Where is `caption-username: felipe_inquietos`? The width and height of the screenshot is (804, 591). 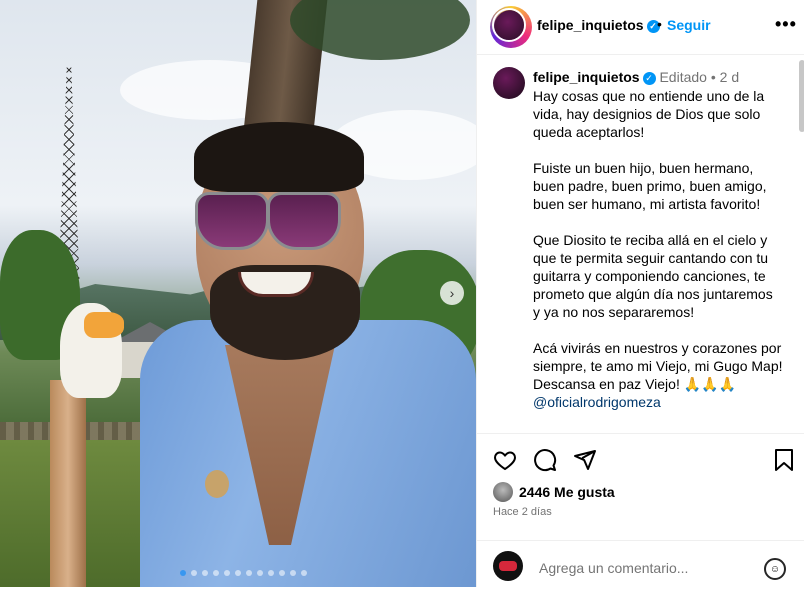
caption-username: felipe_inquietos is located at coordinates (586, 77).